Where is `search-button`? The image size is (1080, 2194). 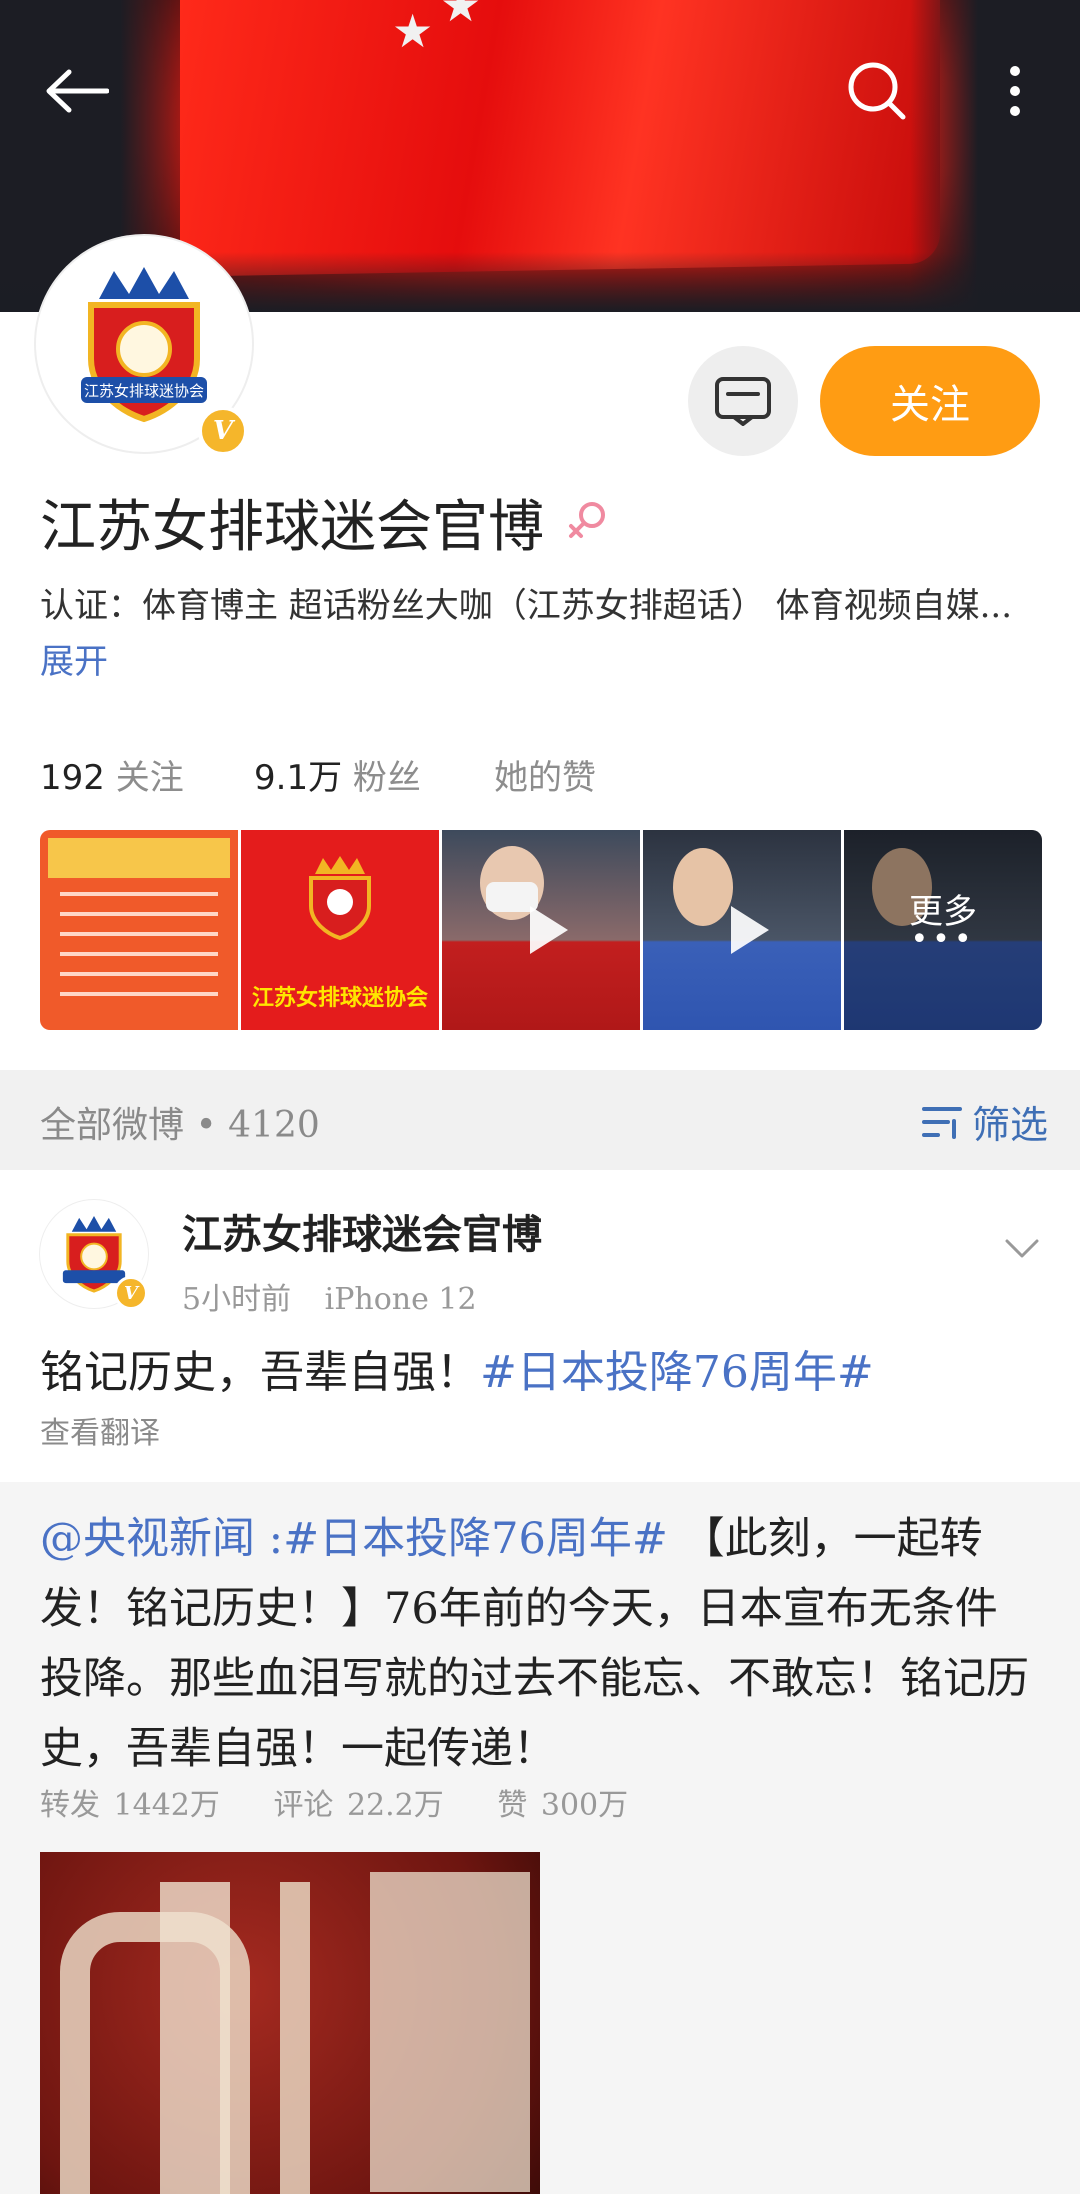
search-button is located at coordinates (877, 91).